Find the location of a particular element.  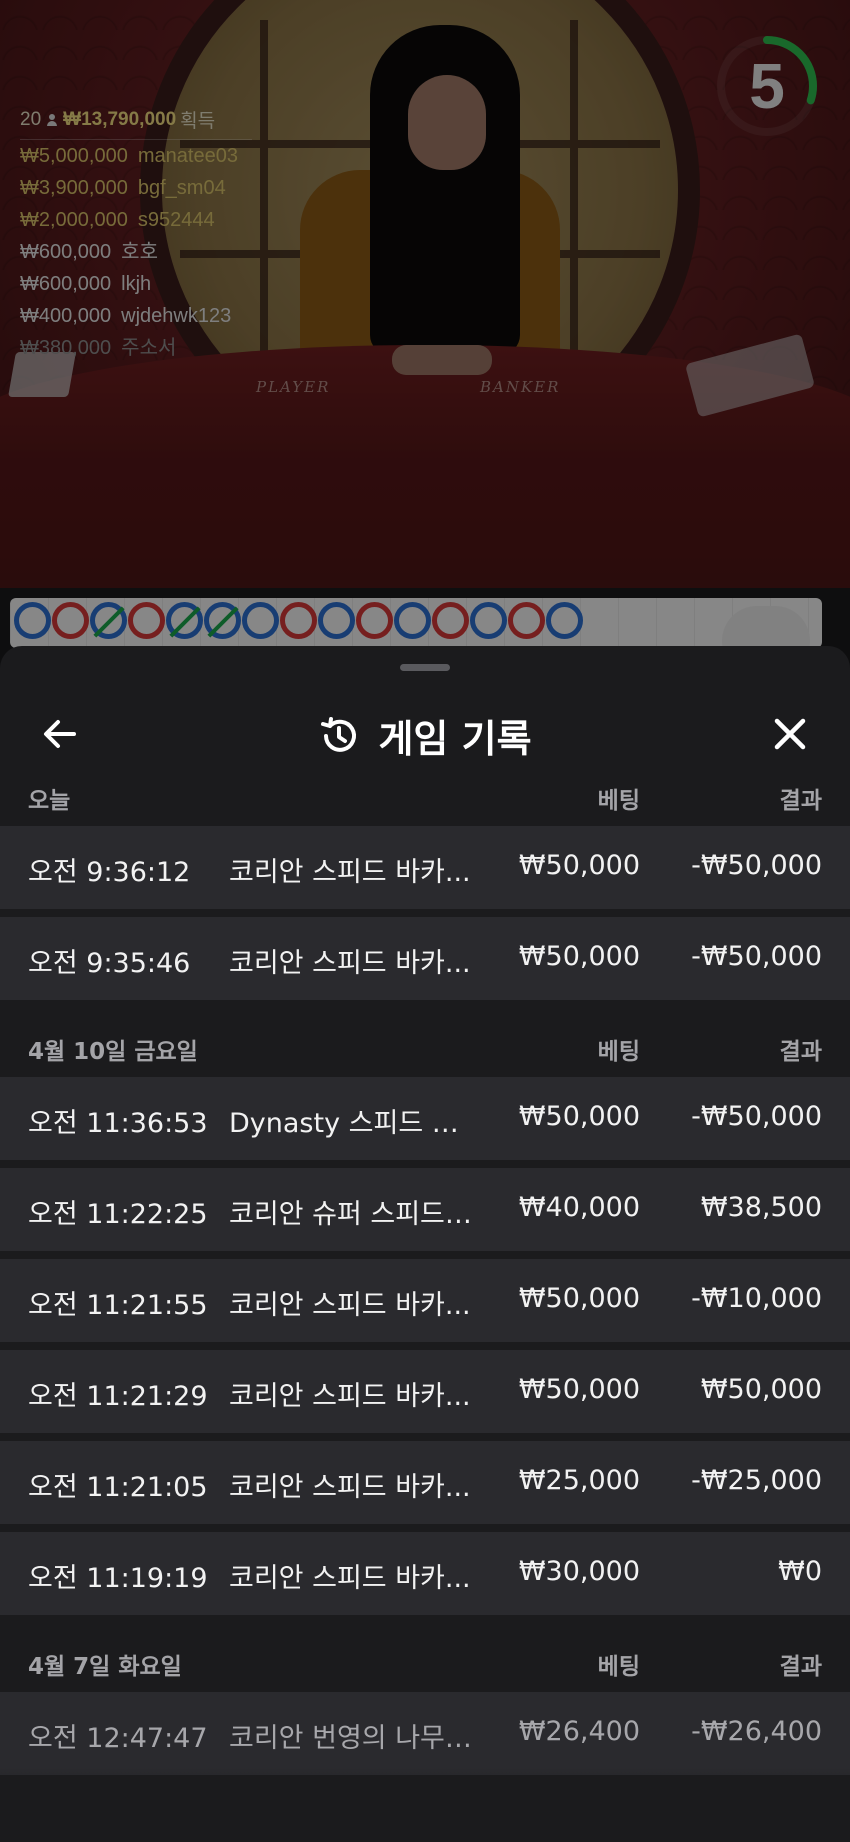

section-header: 오늘 베팅 결과 is located at coordinates (425, 795).